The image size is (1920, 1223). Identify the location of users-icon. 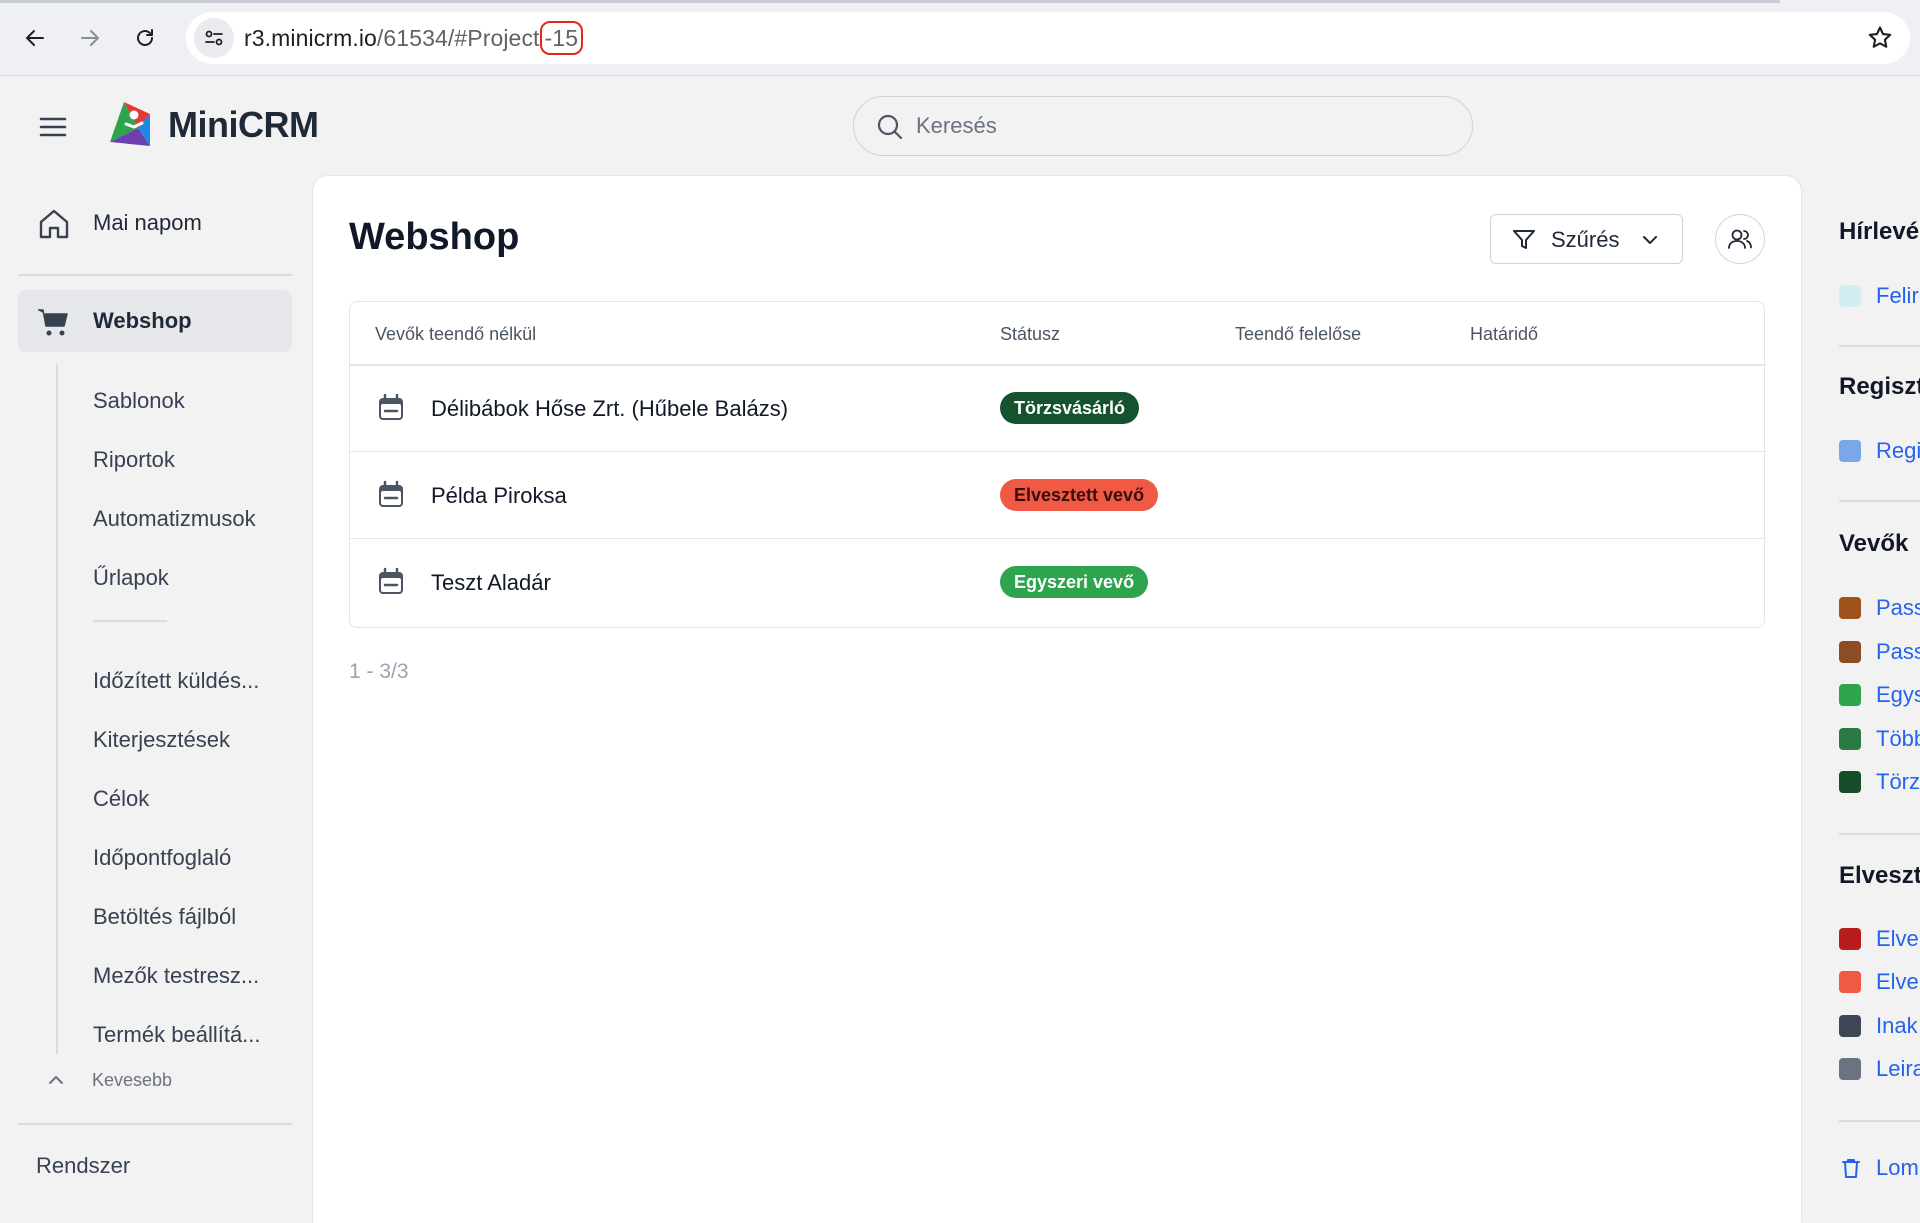
(1740, 239).